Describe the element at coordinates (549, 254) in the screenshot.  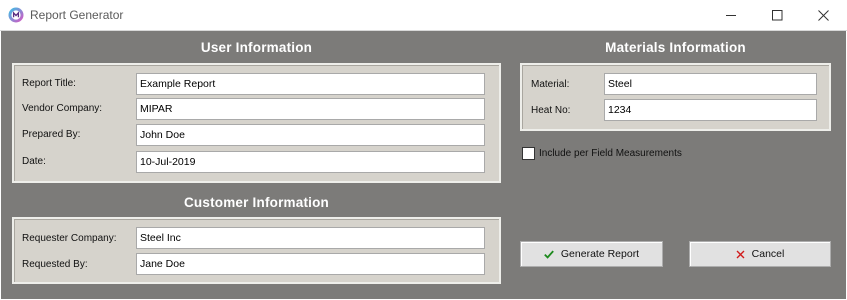
I see `checkmark-icon` at that location.